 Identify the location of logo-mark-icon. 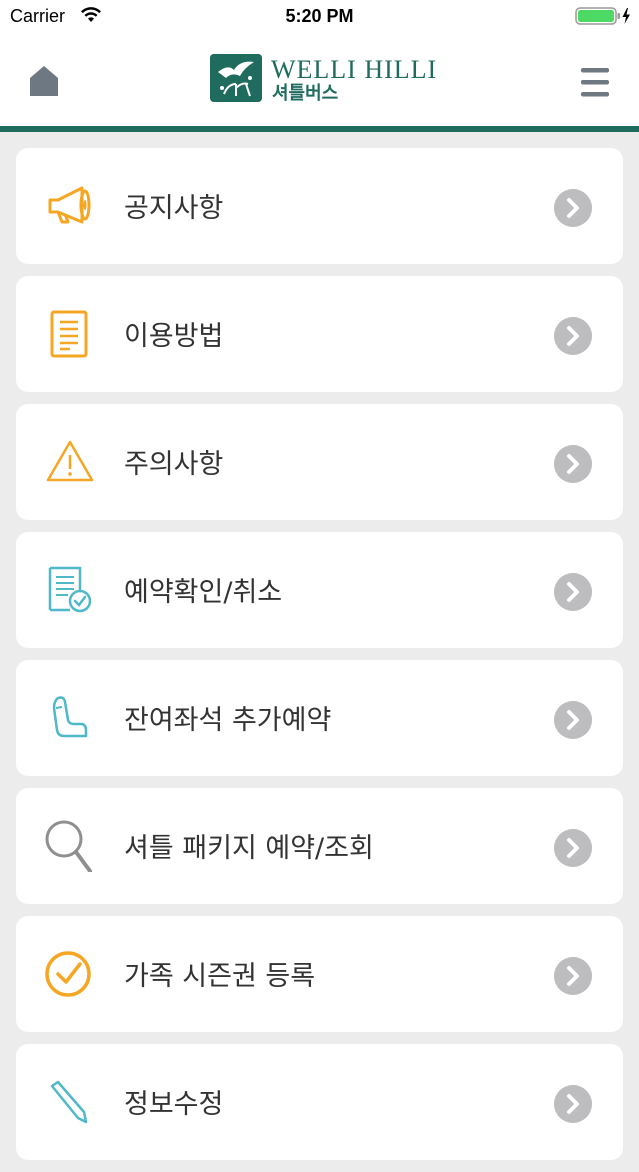
(236, 78).